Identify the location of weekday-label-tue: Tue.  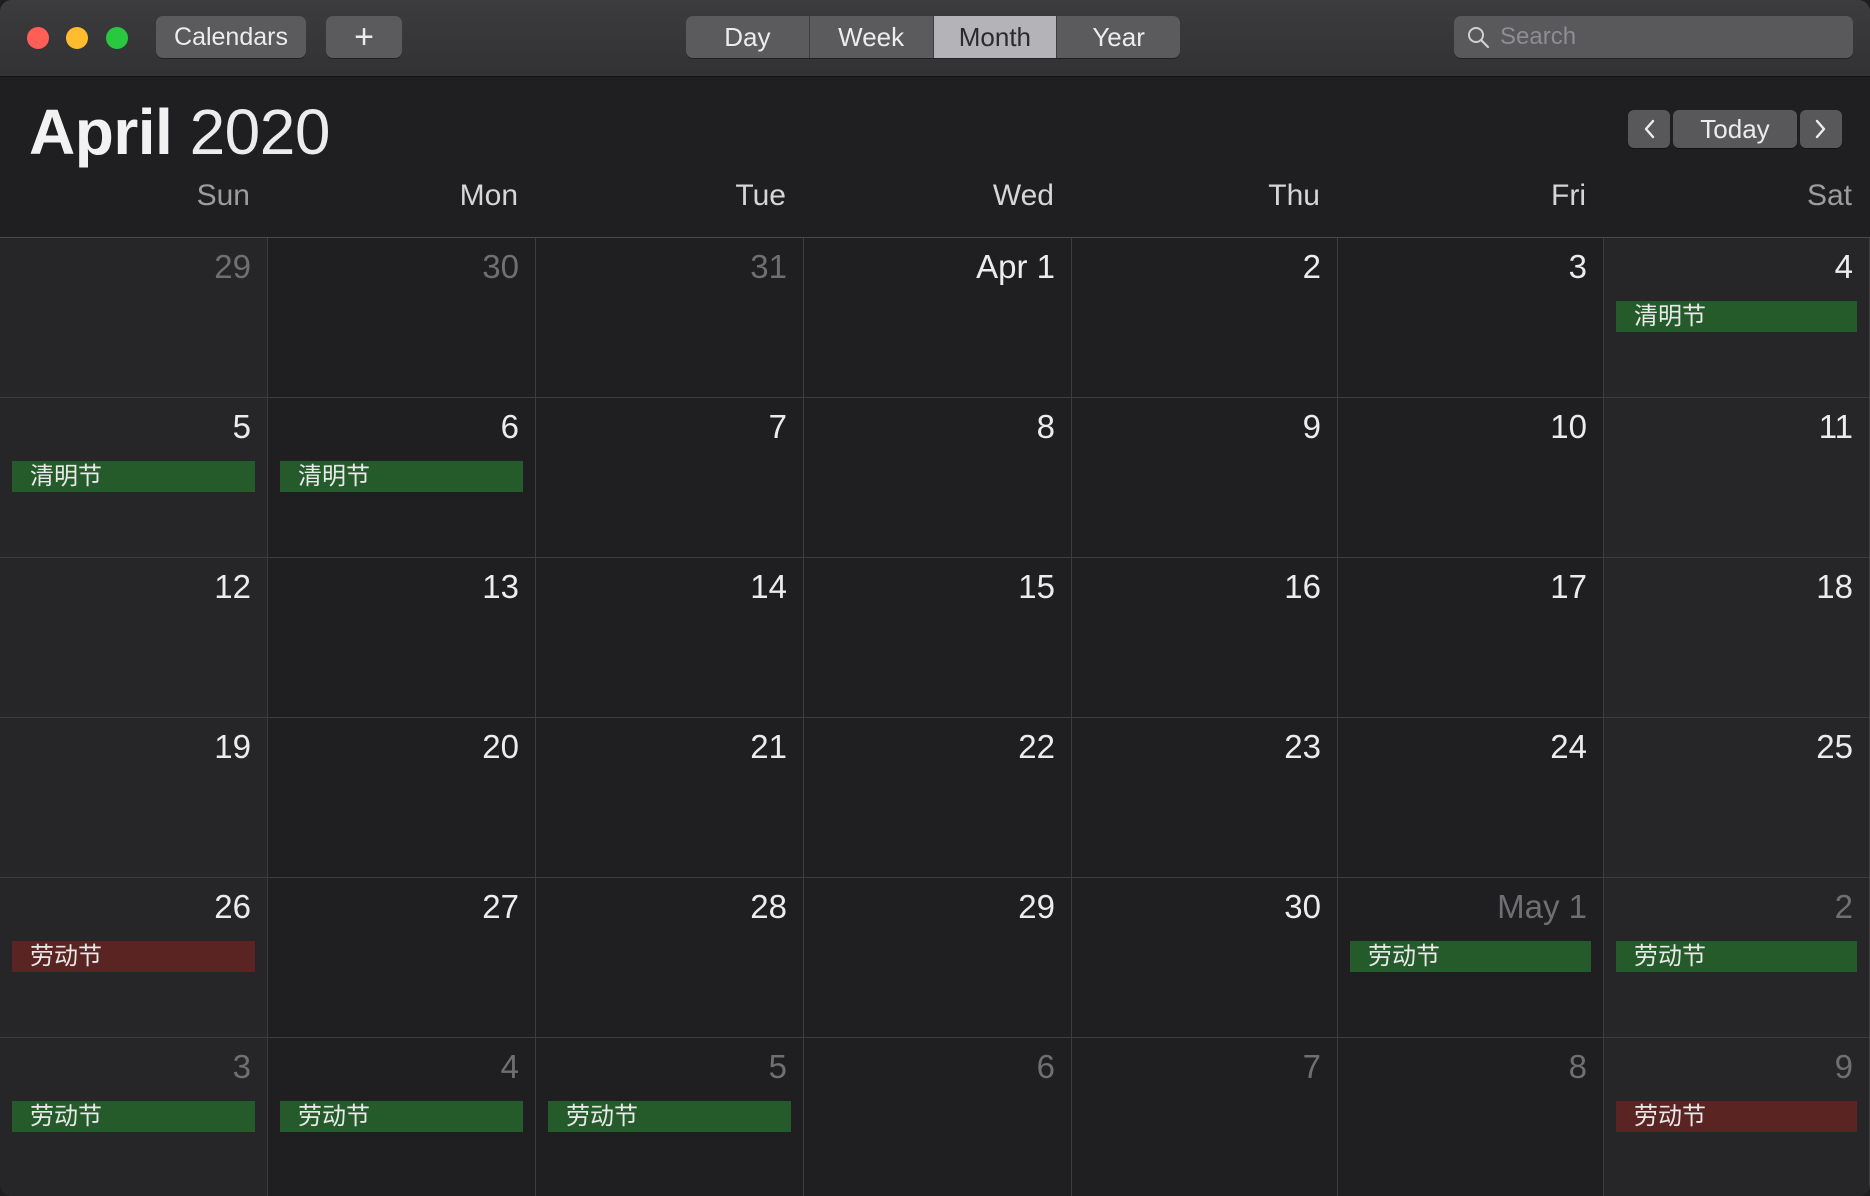
(760, 195).